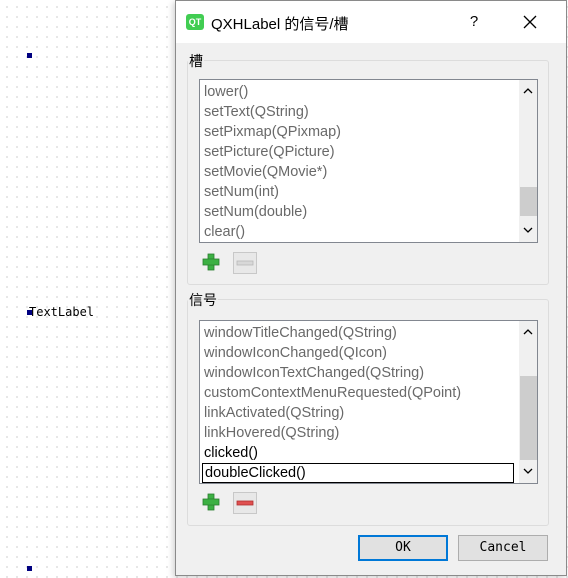  I want to click on slot-list-item: setText(QString), so click(256, 112).